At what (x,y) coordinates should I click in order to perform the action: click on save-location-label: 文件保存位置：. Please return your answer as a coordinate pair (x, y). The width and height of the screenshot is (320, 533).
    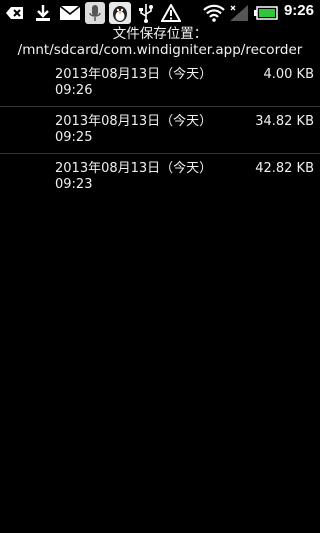
    Looking at the image, I should click on (160, 34).